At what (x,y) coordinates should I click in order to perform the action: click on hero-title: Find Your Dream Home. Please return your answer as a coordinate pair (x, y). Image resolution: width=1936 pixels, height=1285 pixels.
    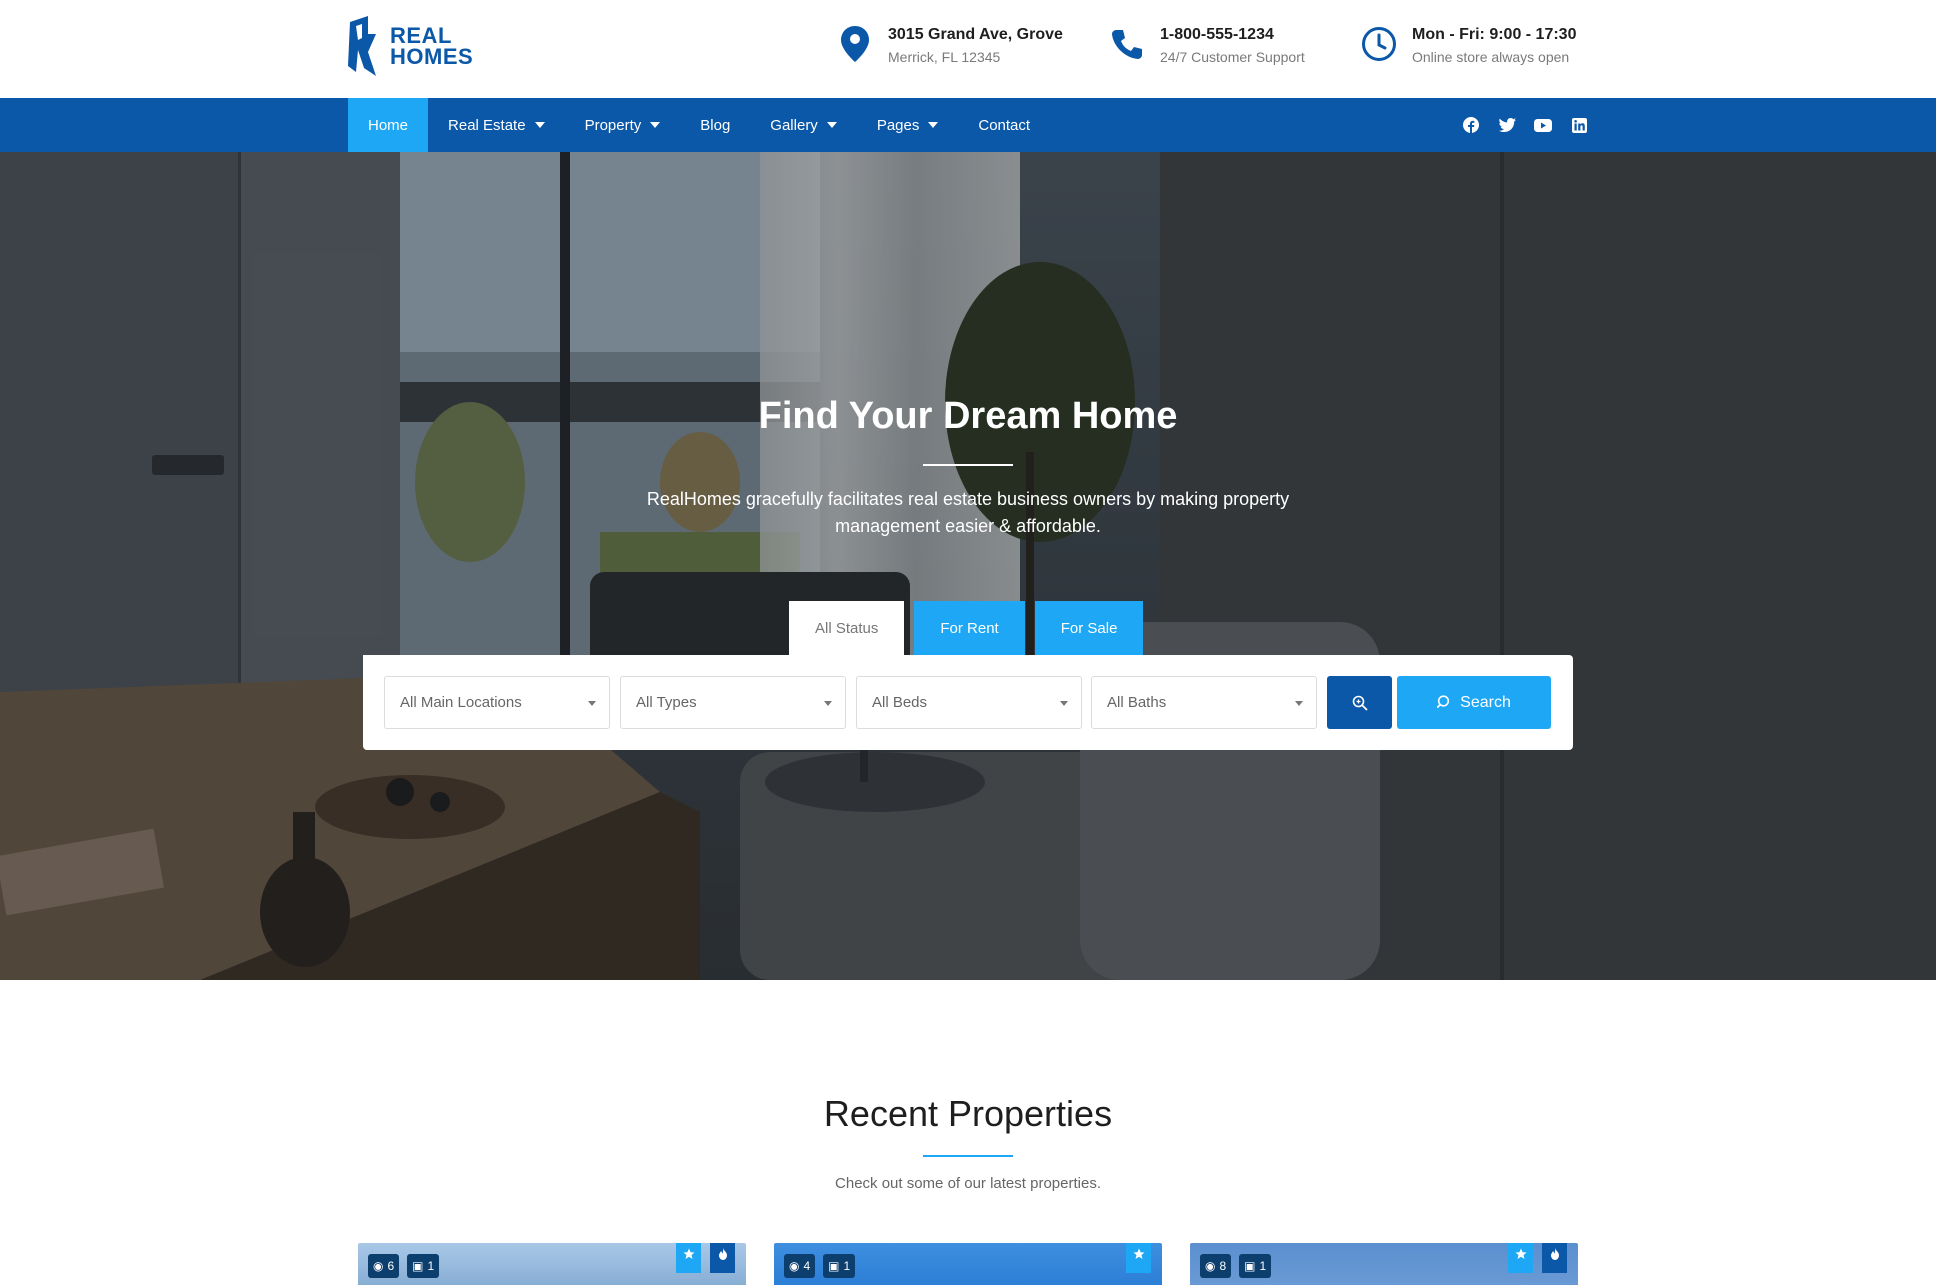
    Looking at the image, I should click on (968, 416).